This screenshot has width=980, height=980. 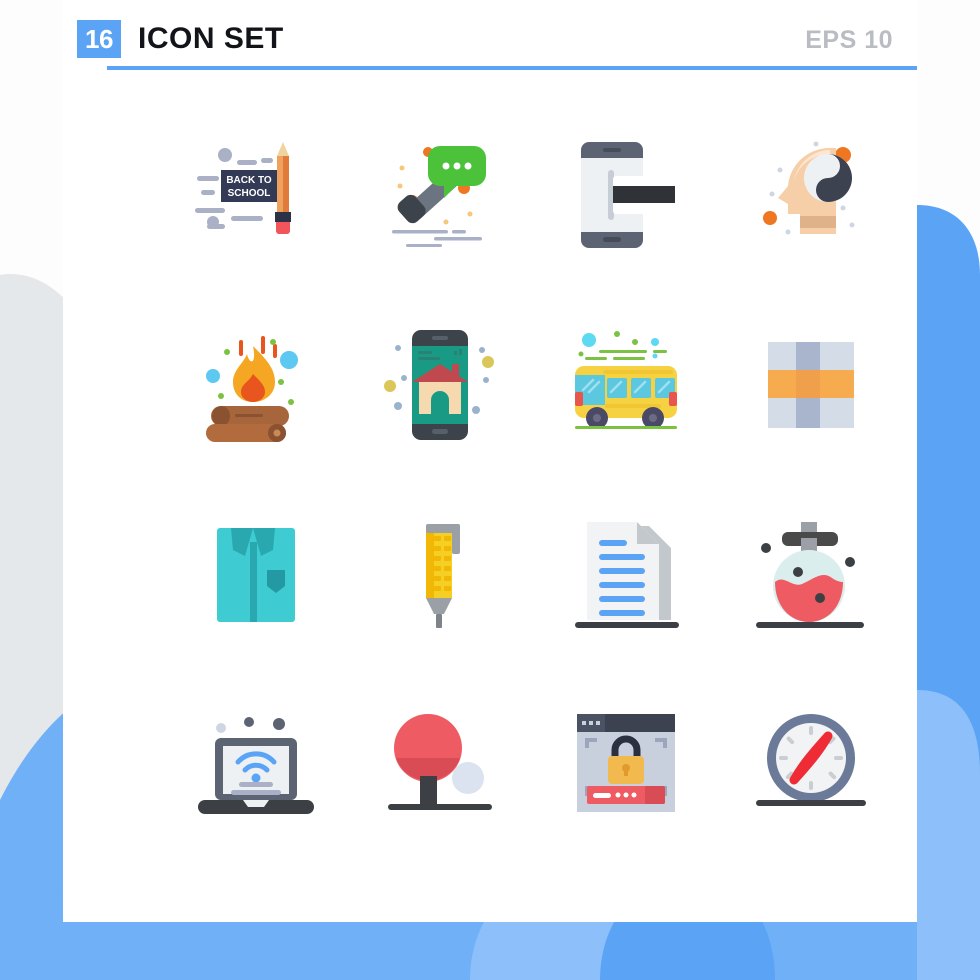 I want to click on log-top-end, so click(x=220, y=416).